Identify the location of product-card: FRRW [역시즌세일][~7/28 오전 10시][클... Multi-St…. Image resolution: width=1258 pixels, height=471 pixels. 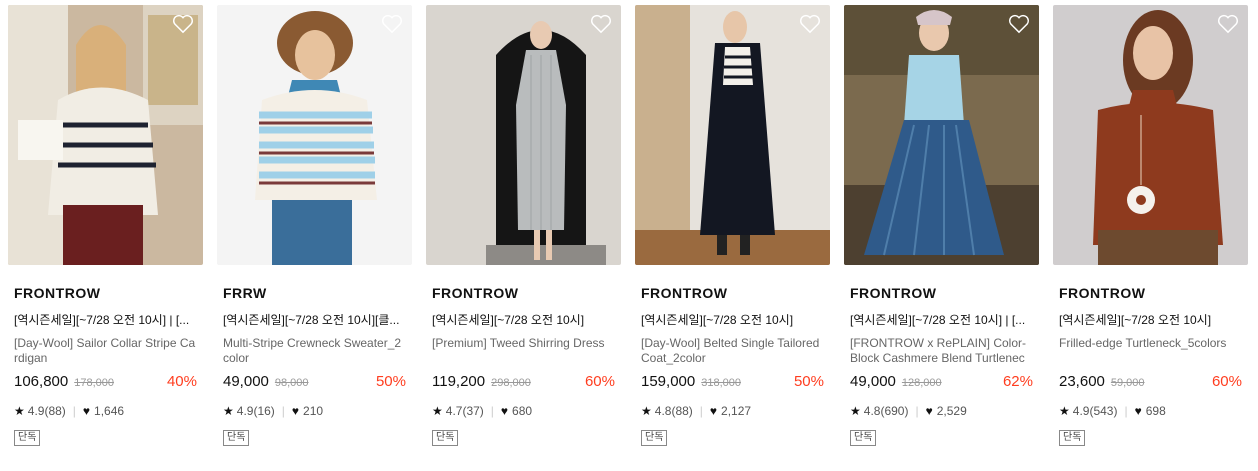
(314, 225).